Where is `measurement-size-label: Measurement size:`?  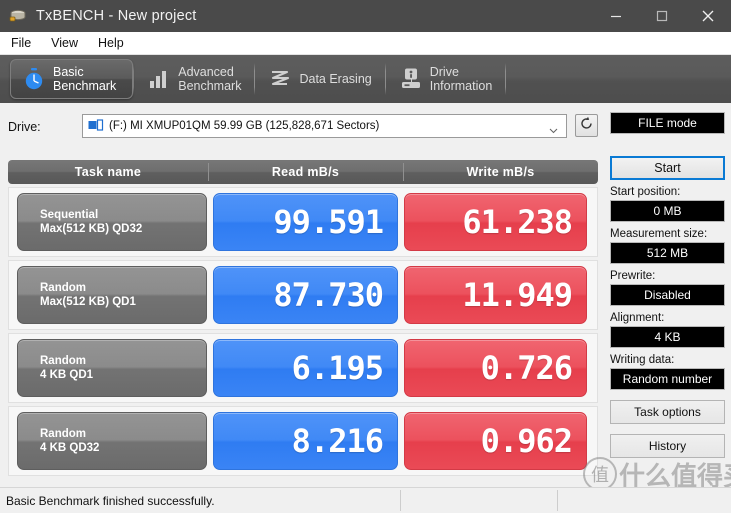 measurement-size-label: Measurement size: is located at coordinates (659, 234).